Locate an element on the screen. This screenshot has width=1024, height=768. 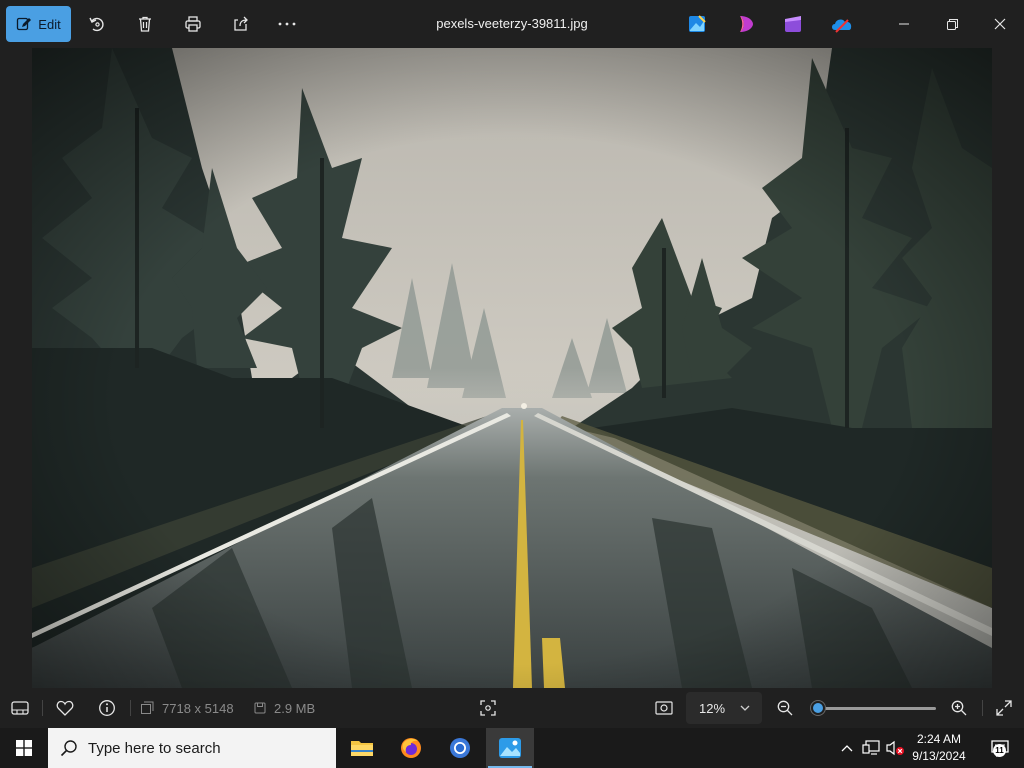
zoom-in-button is located at coordinates (959, 708).